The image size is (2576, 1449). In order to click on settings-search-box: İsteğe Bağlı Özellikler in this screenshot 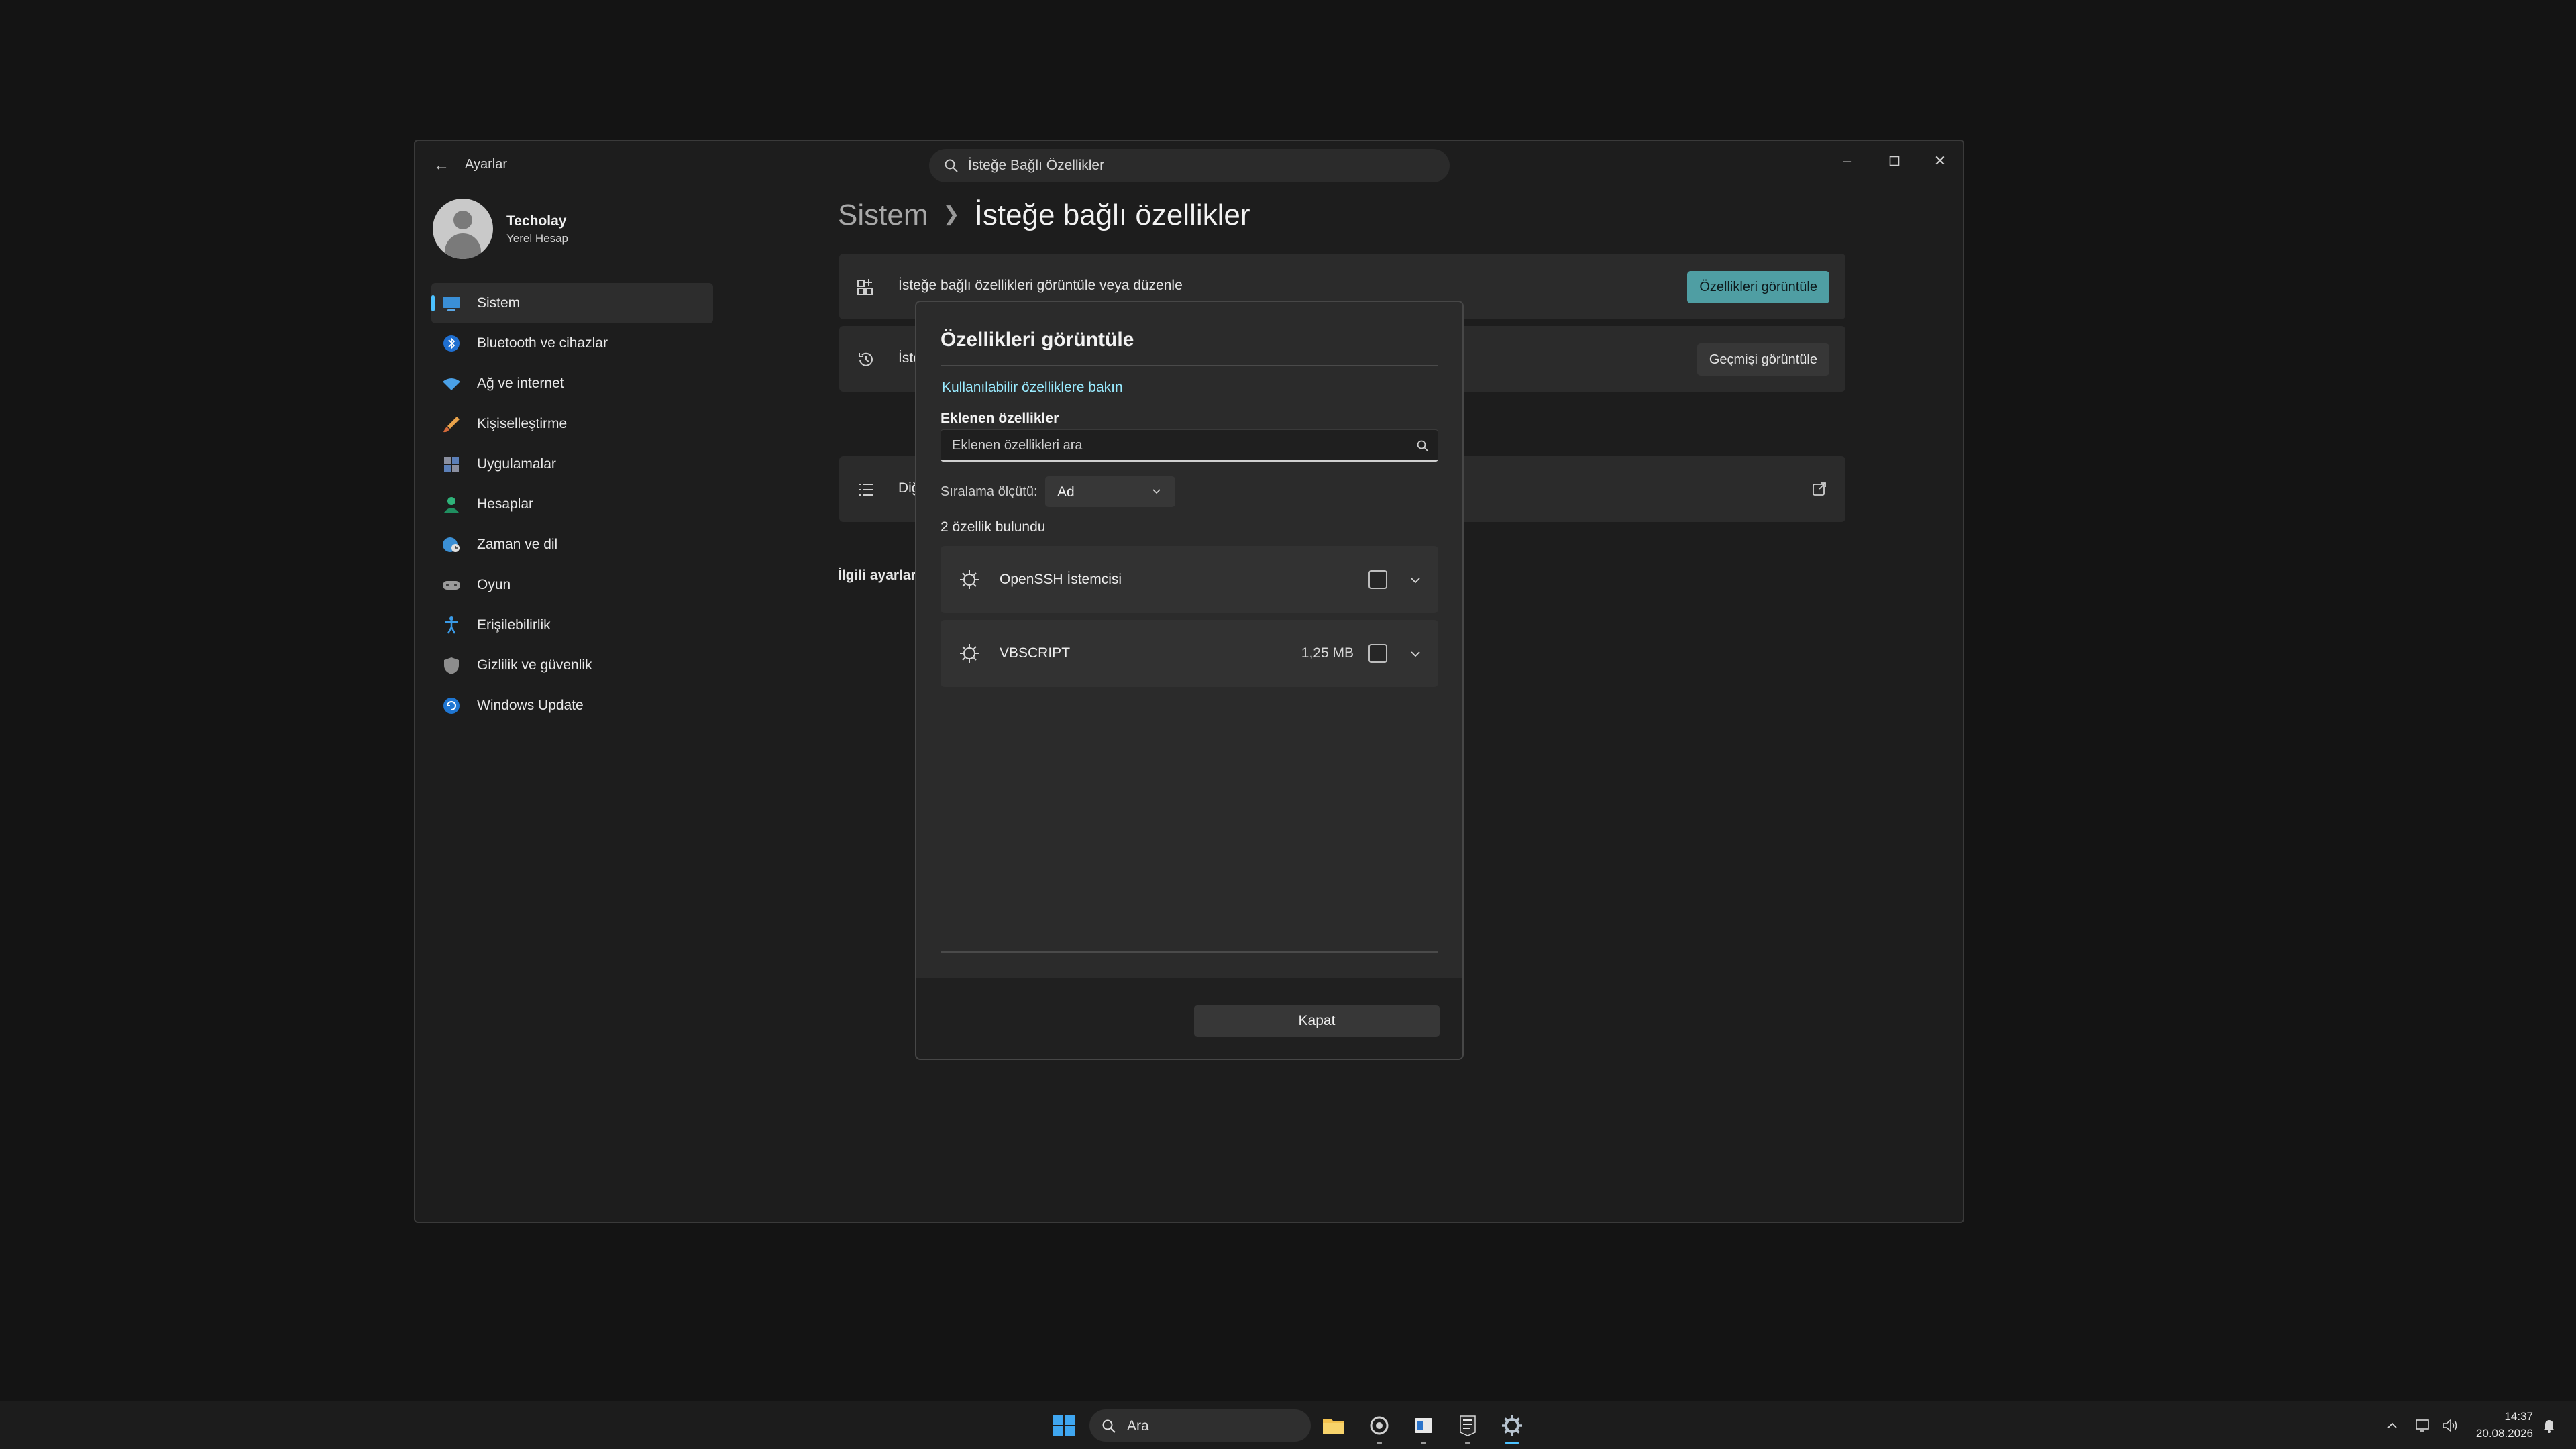, I will do `click(1189, 165)`.